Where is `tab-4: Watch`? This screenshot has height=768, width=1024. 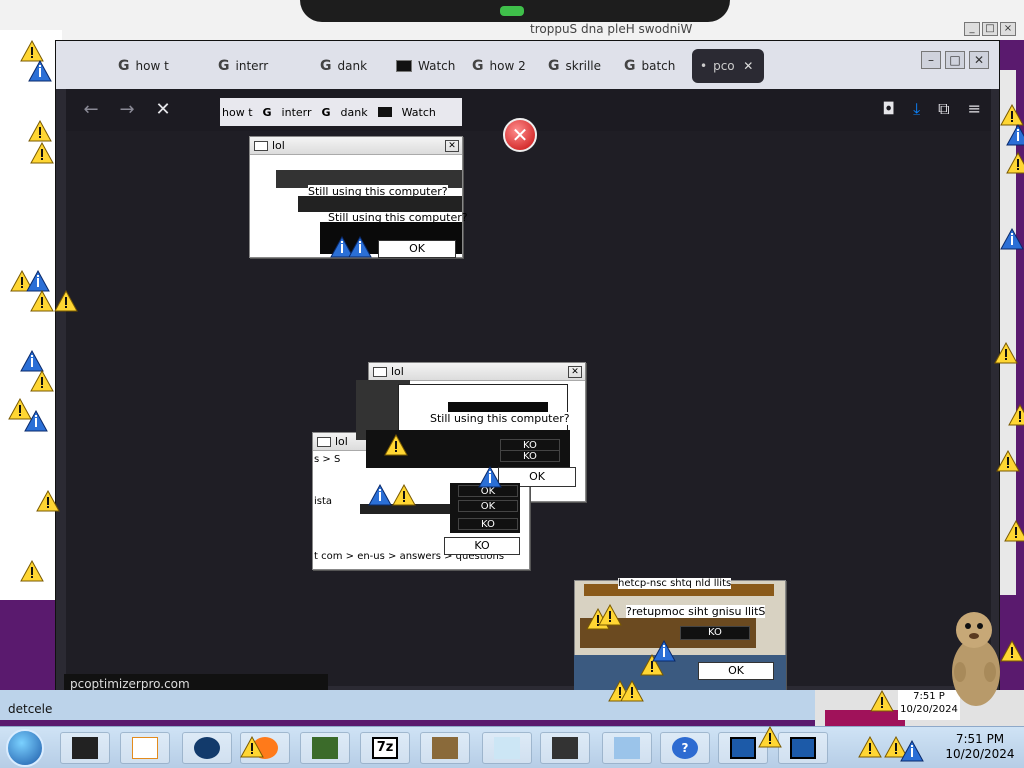
tab-4: Watch is located at coordinates (425, 66).